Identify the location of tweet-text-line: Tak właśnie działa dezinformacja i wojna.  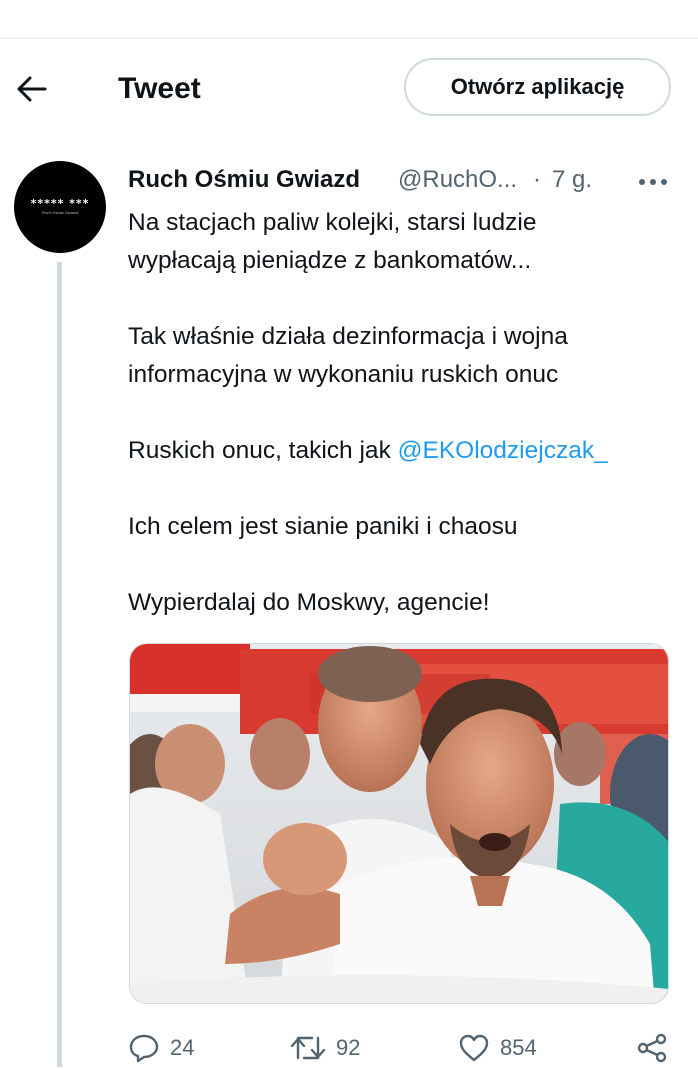
(348, 336).